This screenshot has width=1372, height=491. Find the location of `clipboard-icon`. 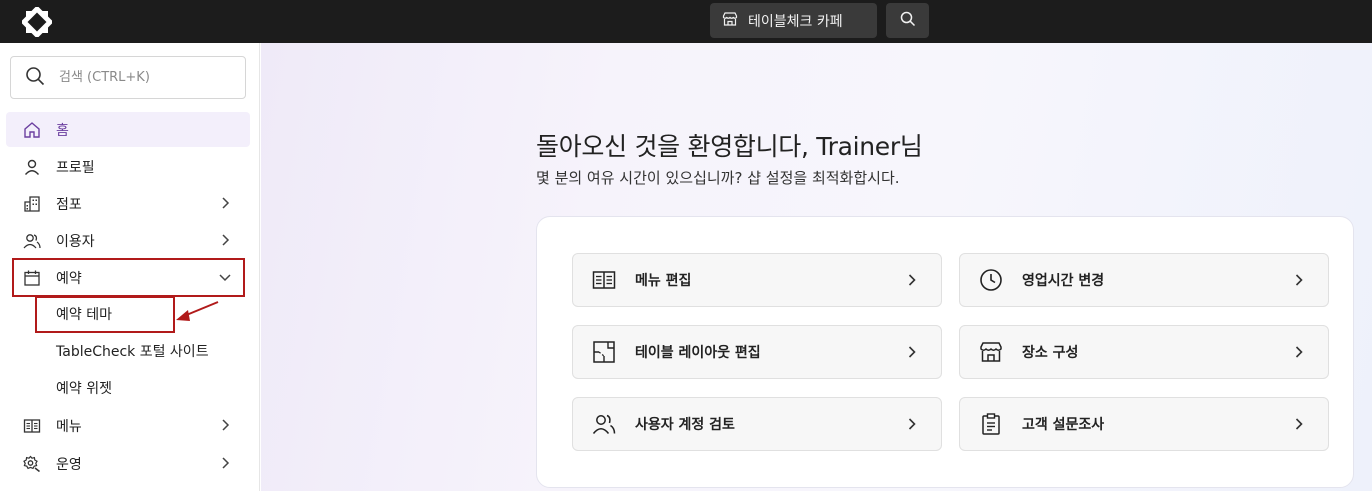

clipboard-icon is located at coordinates (991, 424).